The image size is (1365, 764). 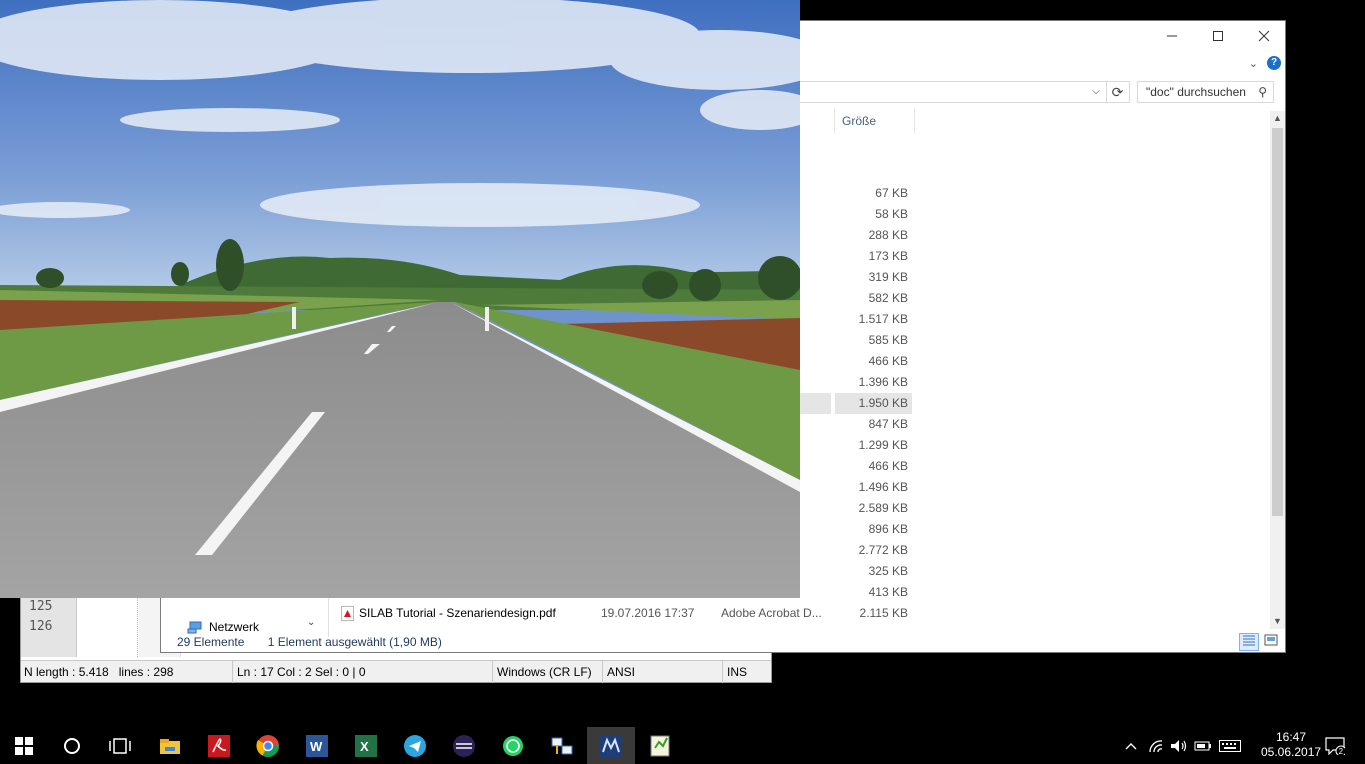 I want to click on file-size: 58 KB, so click(x=891, y=214).